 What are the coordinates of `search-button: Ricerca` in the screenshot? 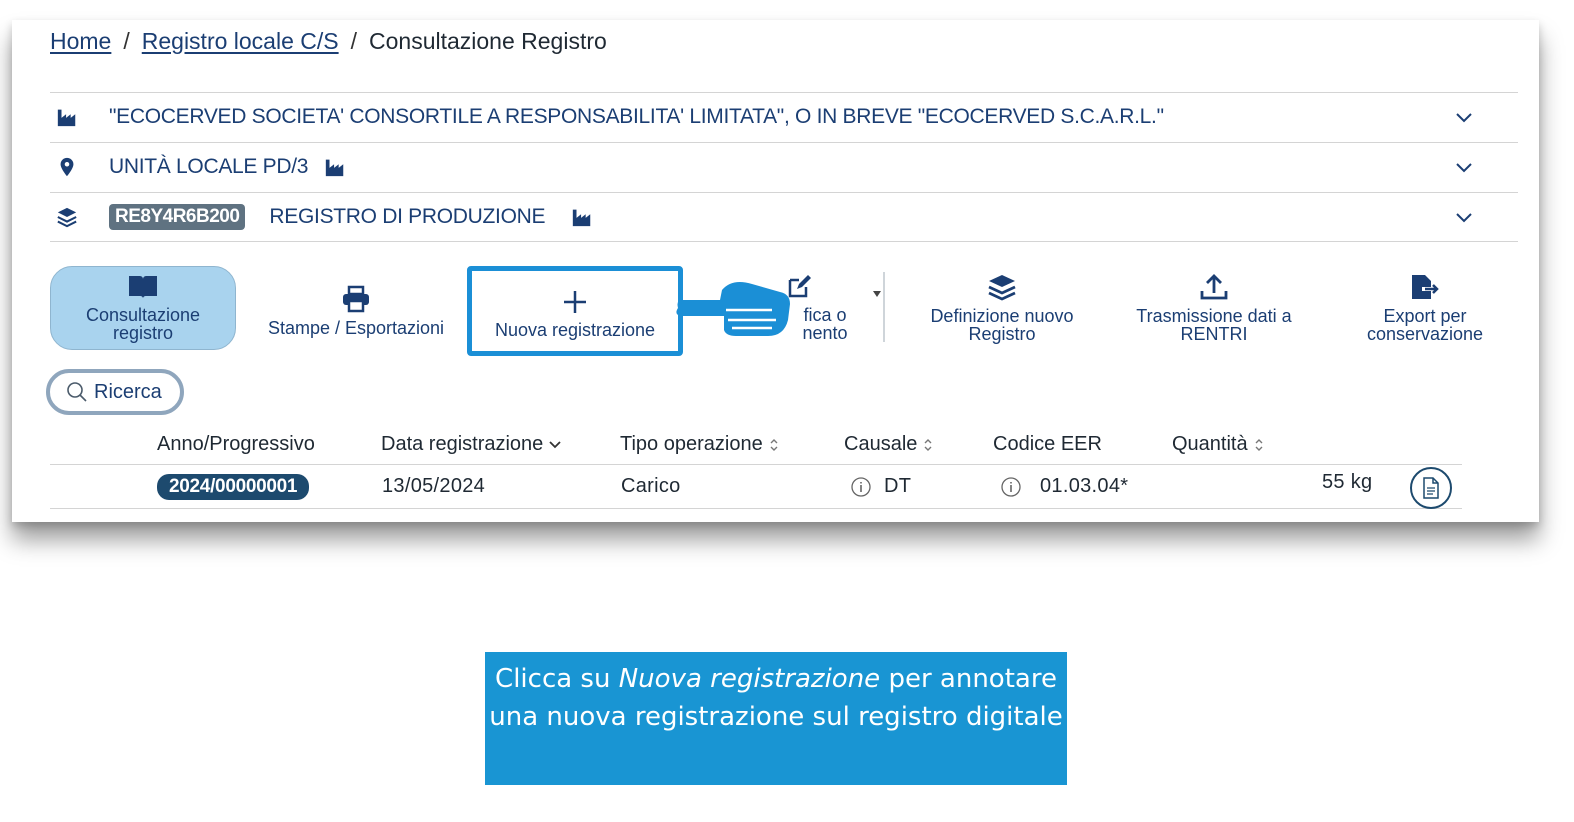 It's located at (115, 392).